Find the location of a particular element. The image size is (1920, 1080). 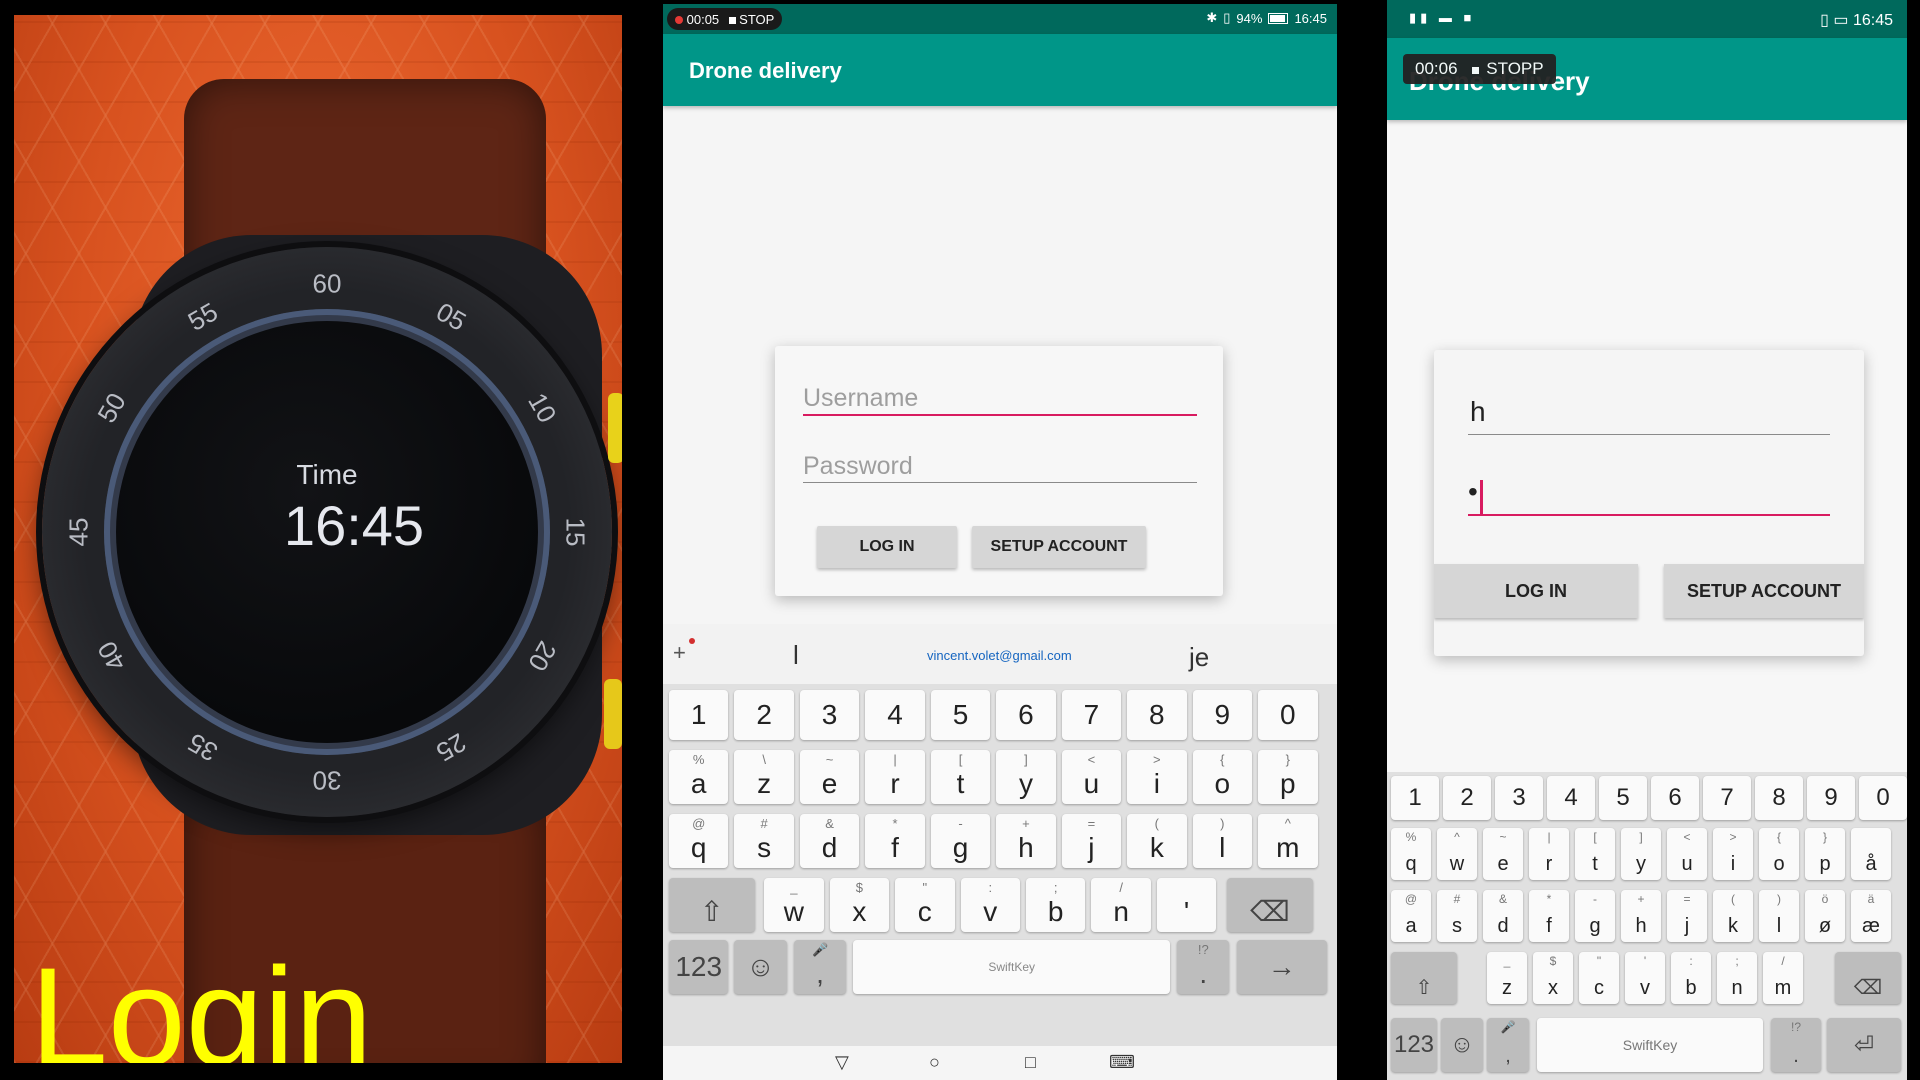

key-m: ^ m is located at coordinates (1288, 841).